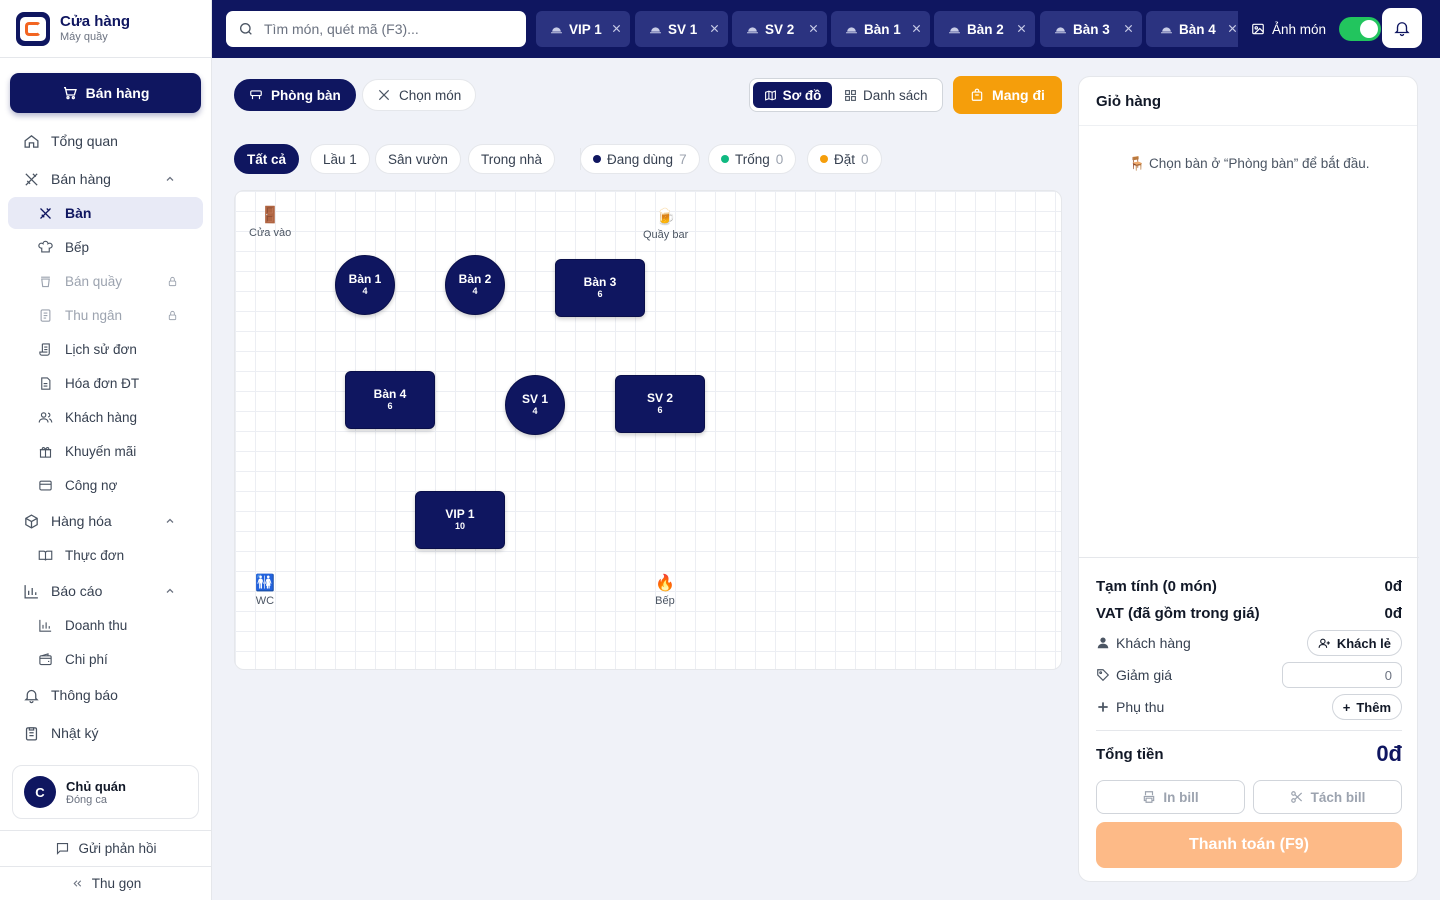  Describe the element at coordinates (106, 383) in the screenshot. I see `sidebar-item-e-invoice: Hóa đơn ĐT` at that location.